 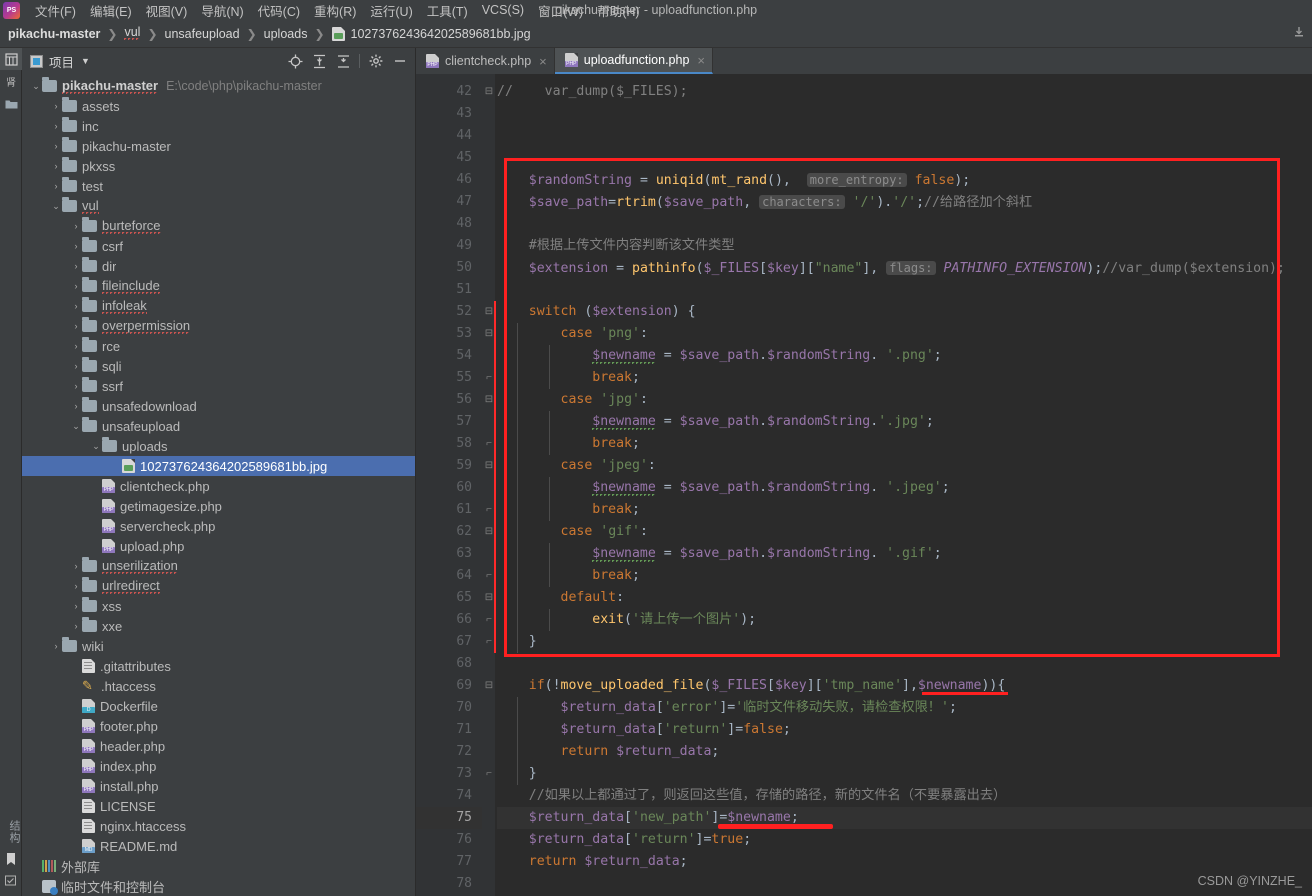 I want to click on menu-view: 视图(V), so click(x=167, y=11).